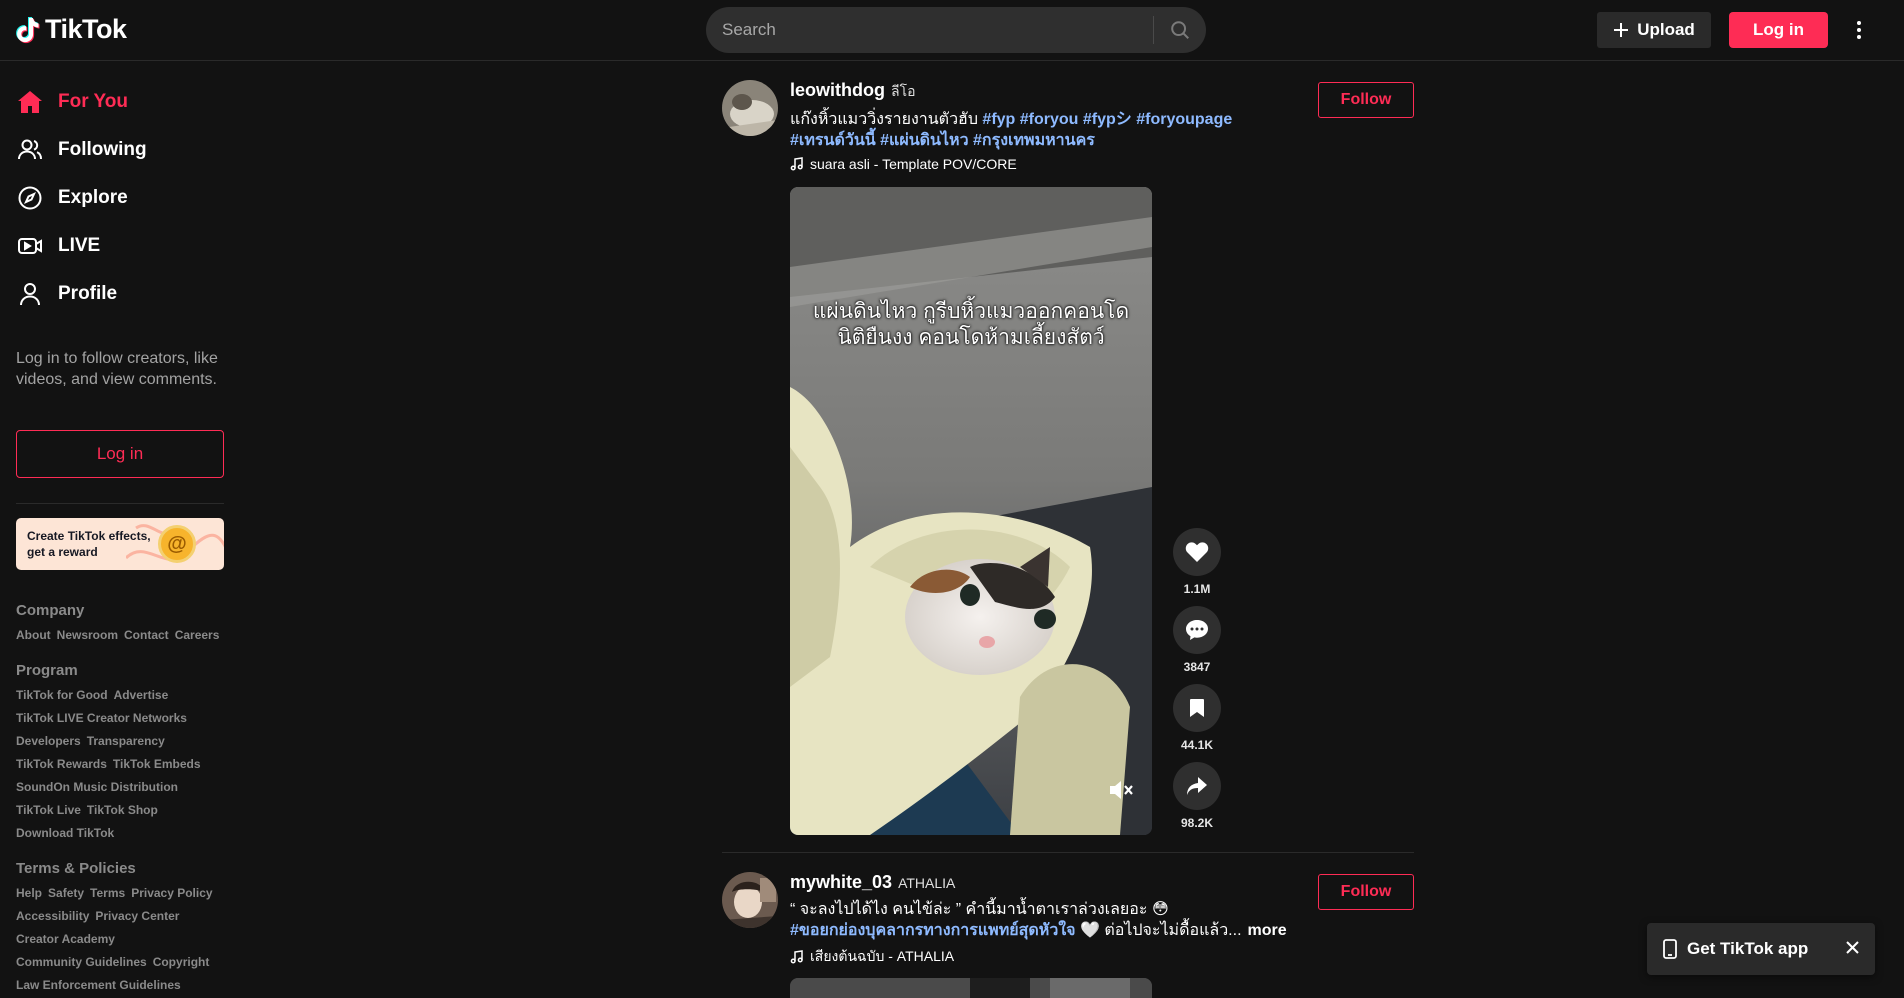  I want to click on footer-link-developers: Developers, so click(48, 741).